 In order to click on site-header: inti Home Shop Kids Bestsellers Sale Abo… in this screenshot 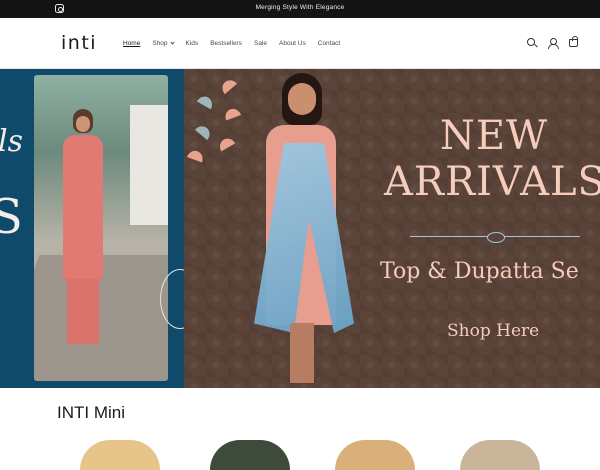, I will do `click(300, 43)`.